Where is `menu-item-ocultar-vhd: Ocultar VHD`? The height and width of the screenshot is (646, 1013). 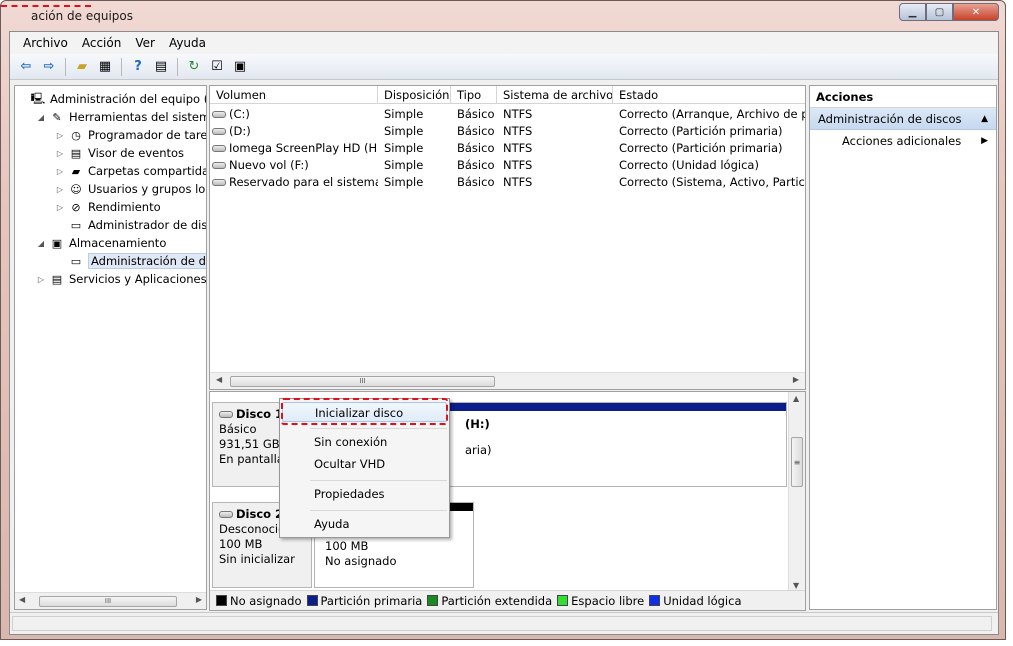 menu-item-ocultar-vhd: Ocultar VHD is located at coordinates (364, 464).